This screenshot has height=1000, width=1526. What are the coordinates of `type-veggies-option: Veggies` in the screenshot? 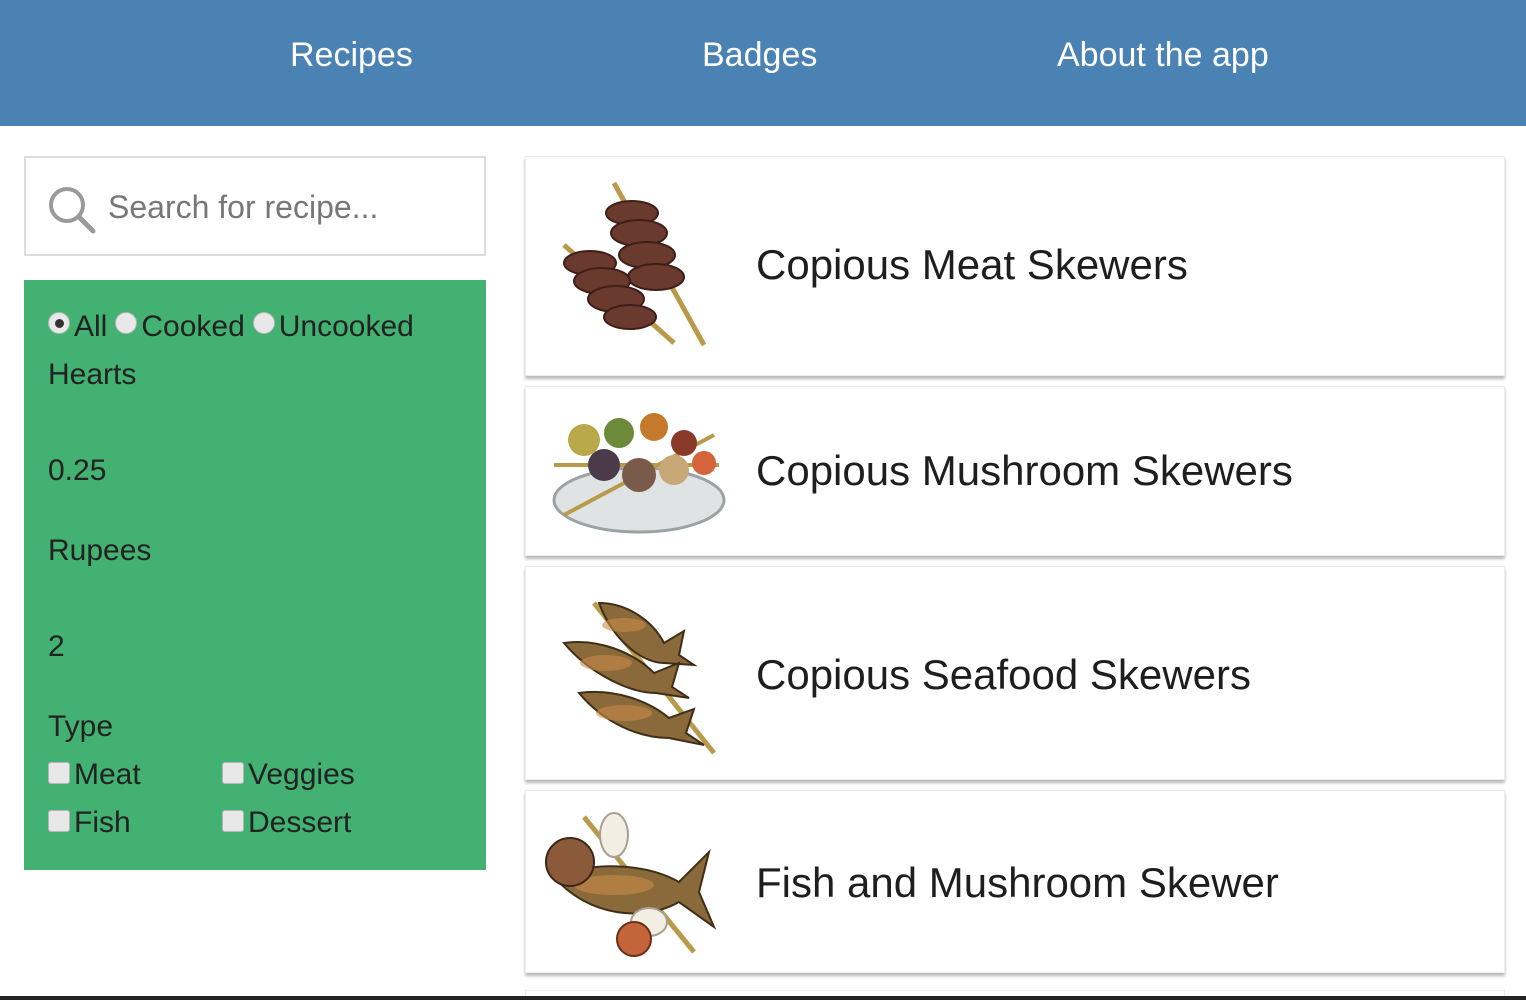 It's located at (288, 775).